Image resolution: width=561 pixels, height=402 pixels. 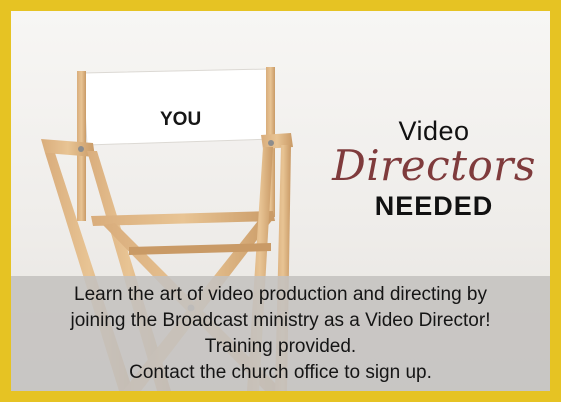 What do you see at coordinates (280, 346) in the screenshot?
I see `info-line: Training provided.` at bounding box center [280, 346].